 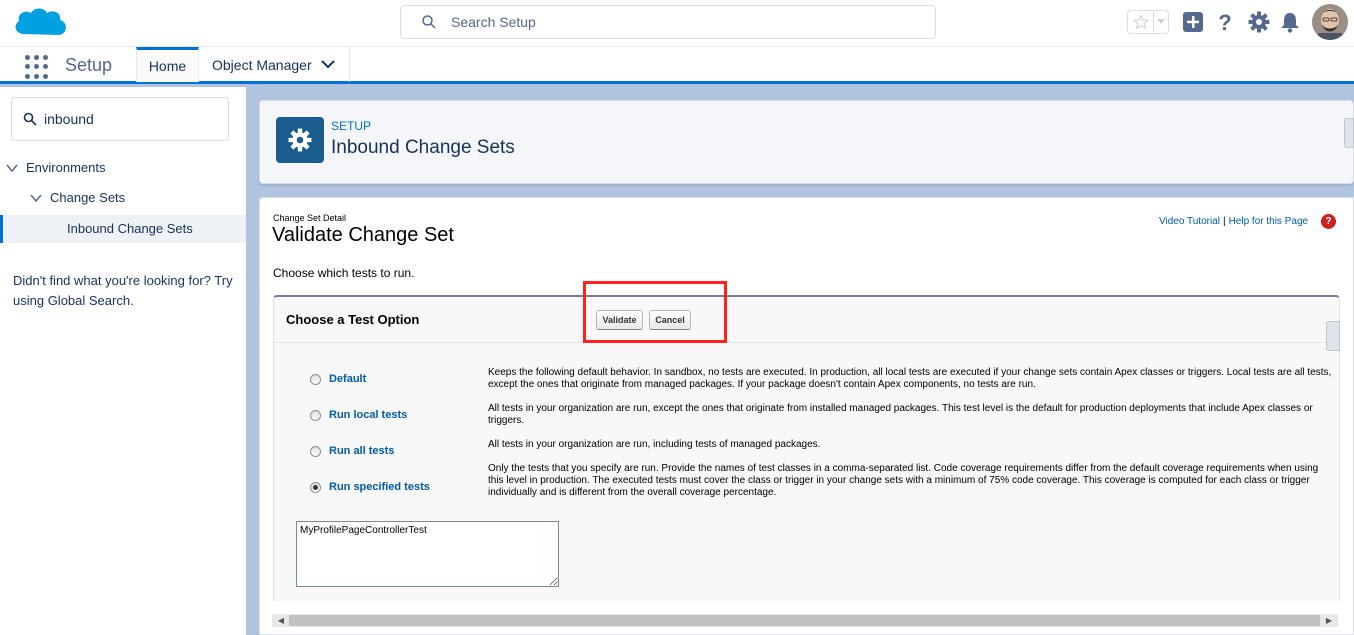 What do you see at coordinates (88, 197) in the screenshot?
I see `tree-item-label: Change Sets` at bounding box center [88, 197].